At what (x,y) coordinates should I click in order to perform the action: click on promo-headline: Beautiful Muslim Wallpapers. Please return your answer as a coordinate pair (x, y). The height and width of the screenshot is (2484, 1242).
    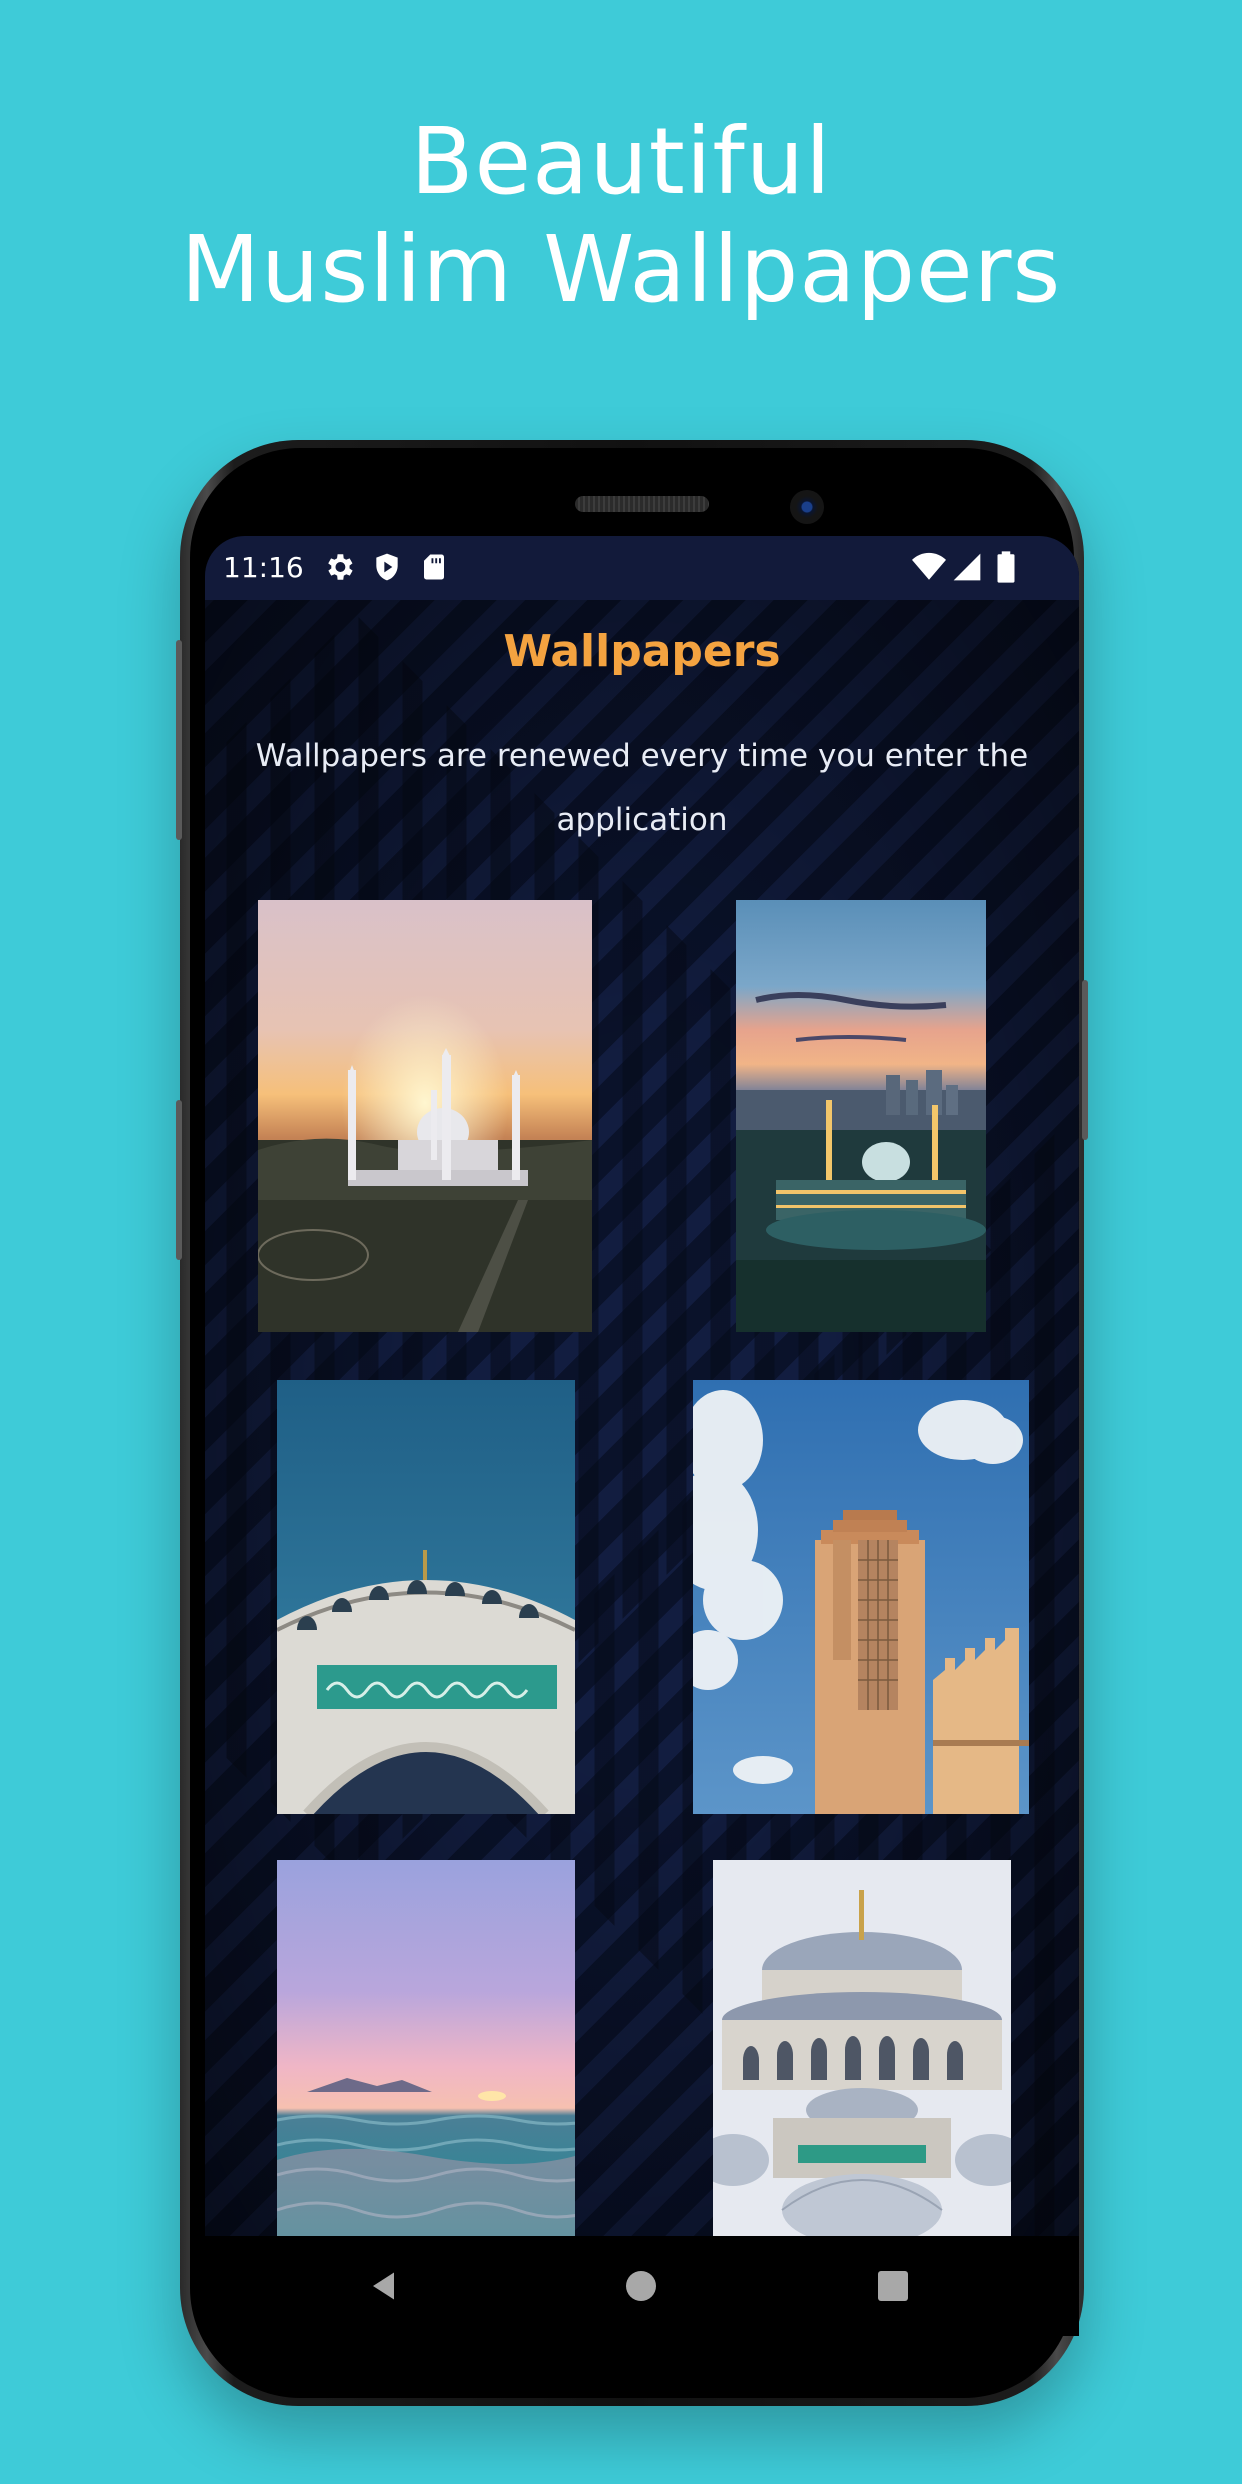
    Looking at the image, I should click on (621, 216).